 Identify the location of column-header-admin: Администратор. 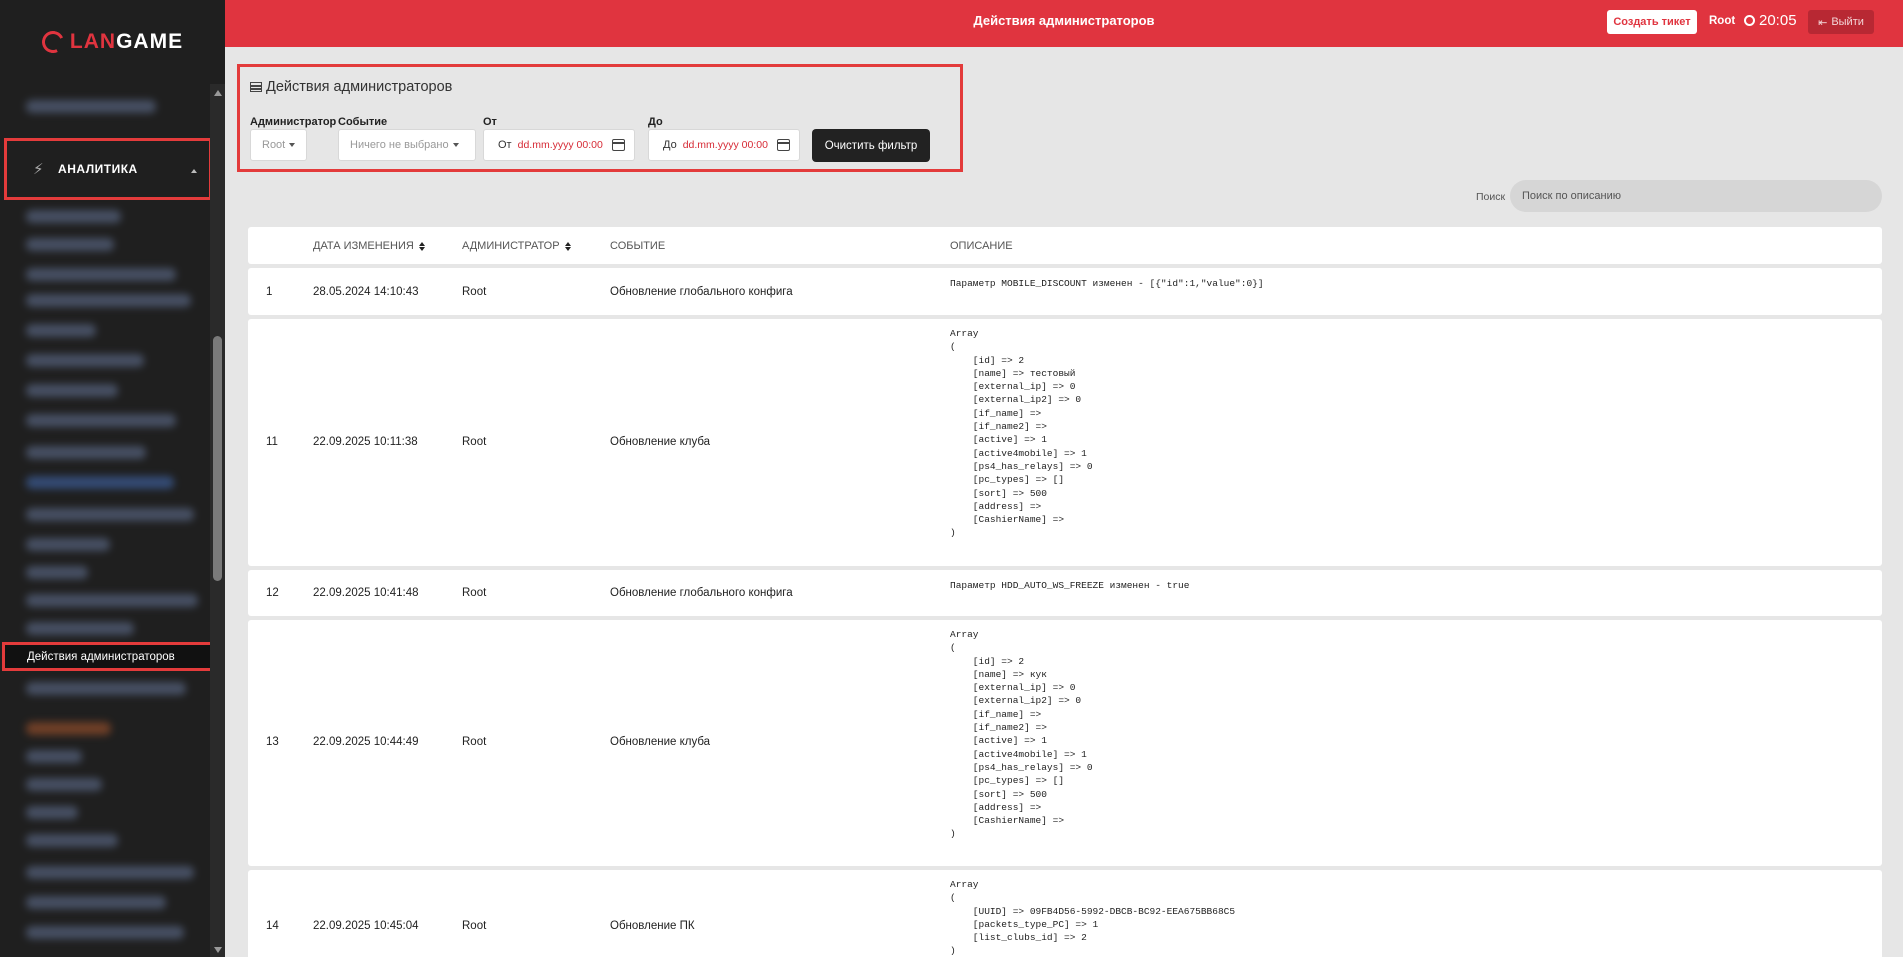
(516, 246).